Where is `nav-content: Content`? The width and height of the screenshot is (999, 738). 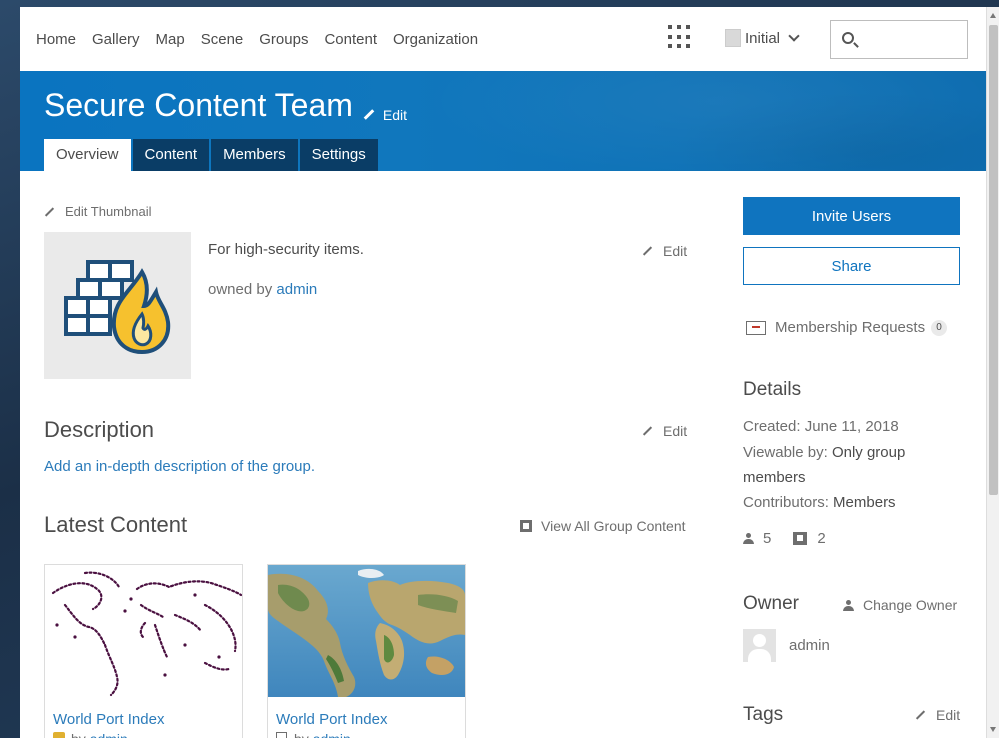
nav-content: Content is located at coordinates (350, 39).